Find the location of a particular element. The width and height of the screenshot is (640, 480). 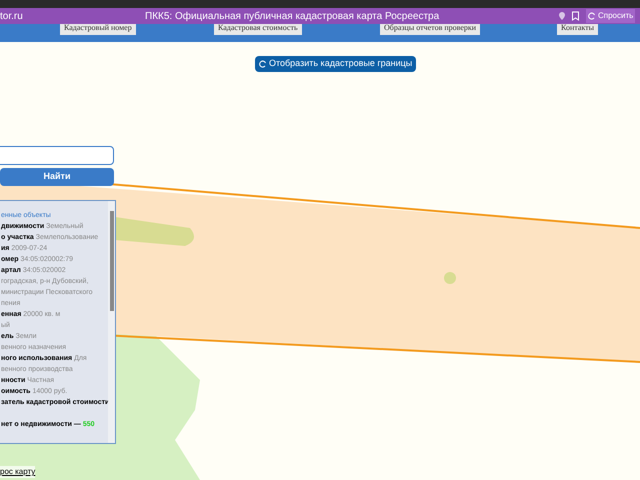

nav-button: Кадастровая стоимость is located at coordinates (258, 29).